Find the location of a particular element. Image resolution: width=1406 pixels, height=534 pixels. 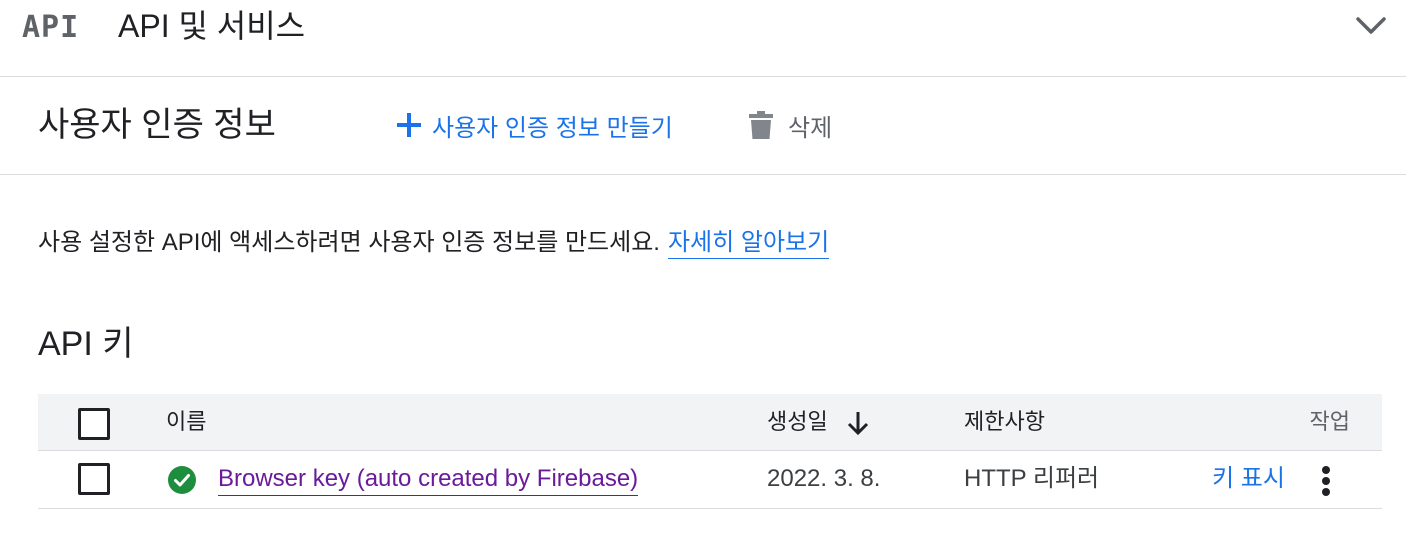

info-description: 사용 설정한 API에 액세스하려면 사용자 인증 정보를 만드세요. is located at coordinates (349, 242).